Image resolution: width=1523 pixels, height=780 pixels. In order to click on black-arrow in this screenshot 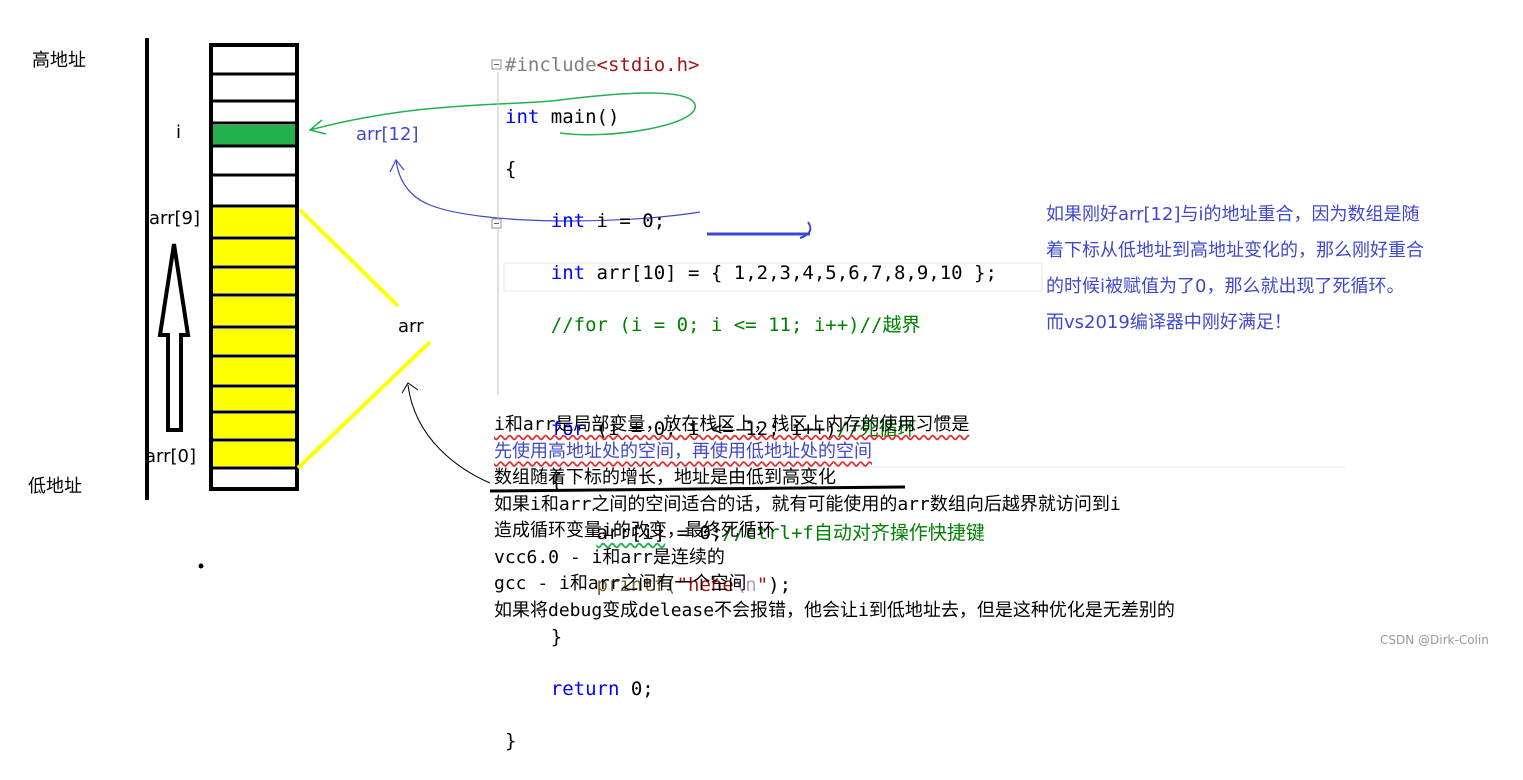, I will do `click(449, 434)`.